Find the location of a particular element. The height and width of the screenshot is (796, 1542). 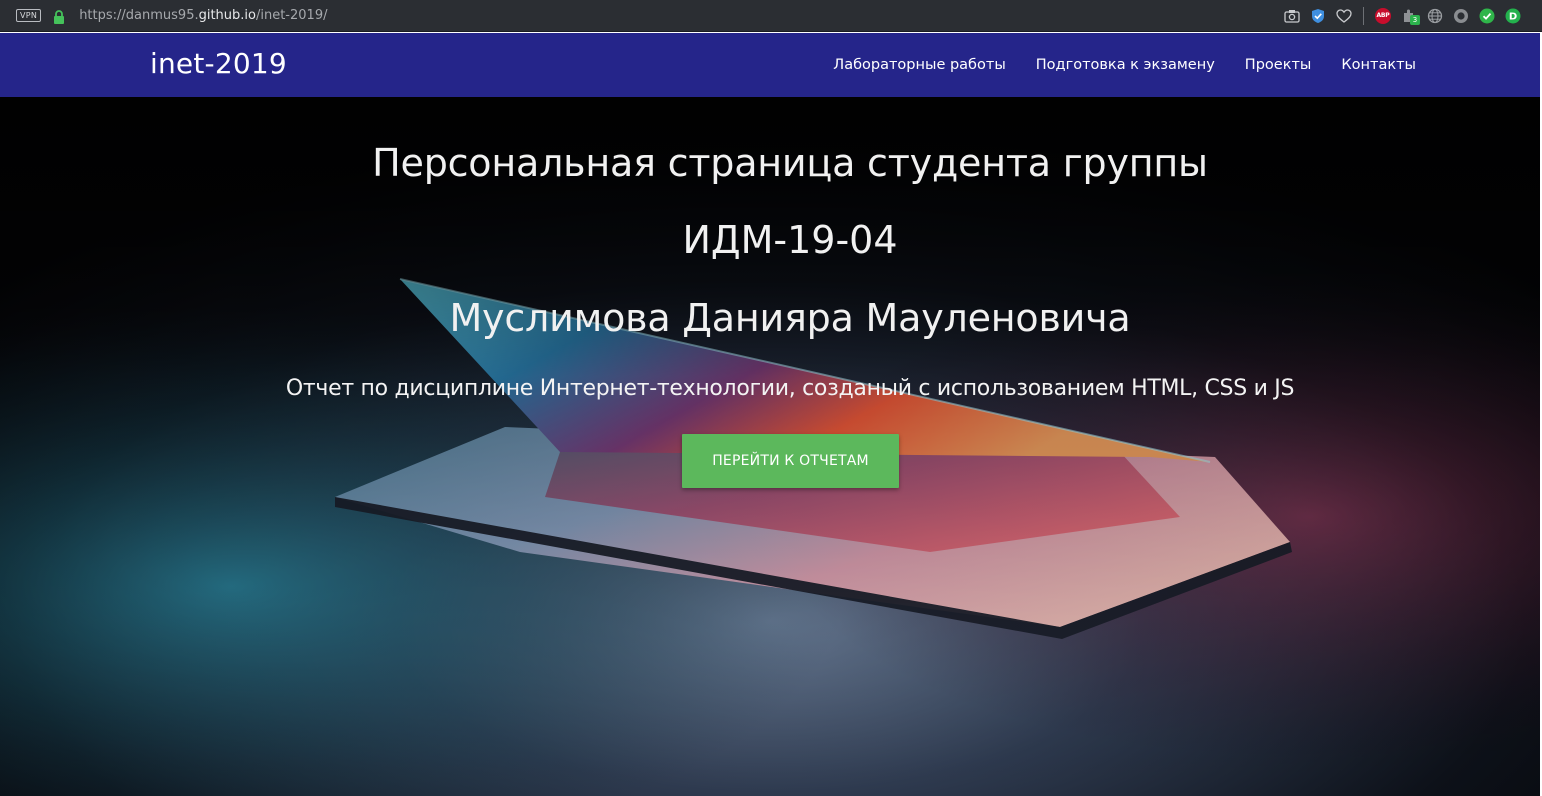

nav-link-contacts: Контакты is located at coordinates (1378, 65).